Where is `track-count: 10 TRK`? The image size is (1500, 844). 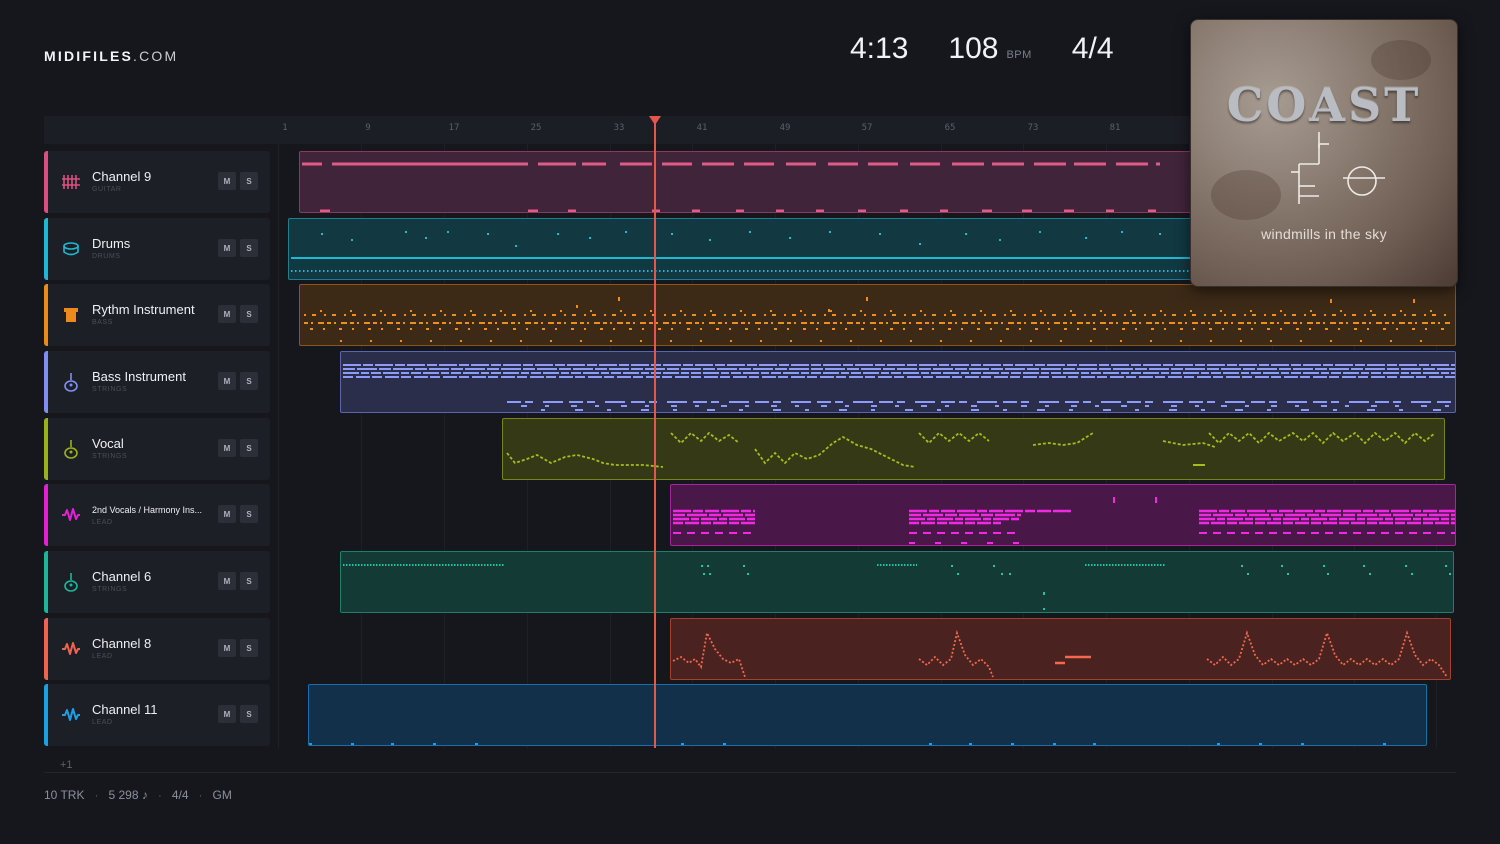
track-count: 10 TRK is located at coordinates (64, 795).